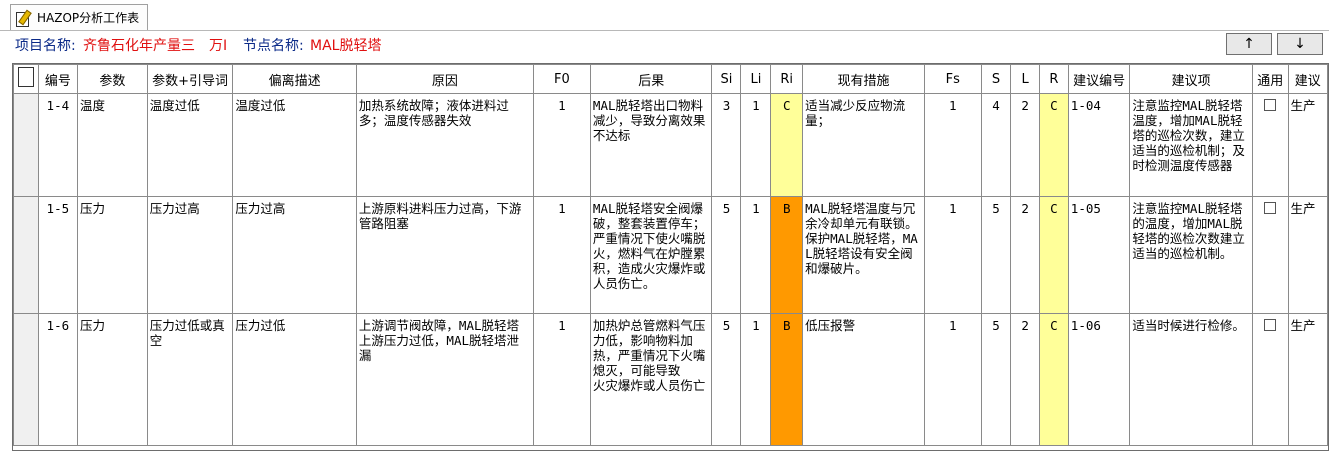  What do you see at coordinates (294, 255) in the screenshot?
I see `cell-deviation: 压力过高` at bounding box center [294, 255].